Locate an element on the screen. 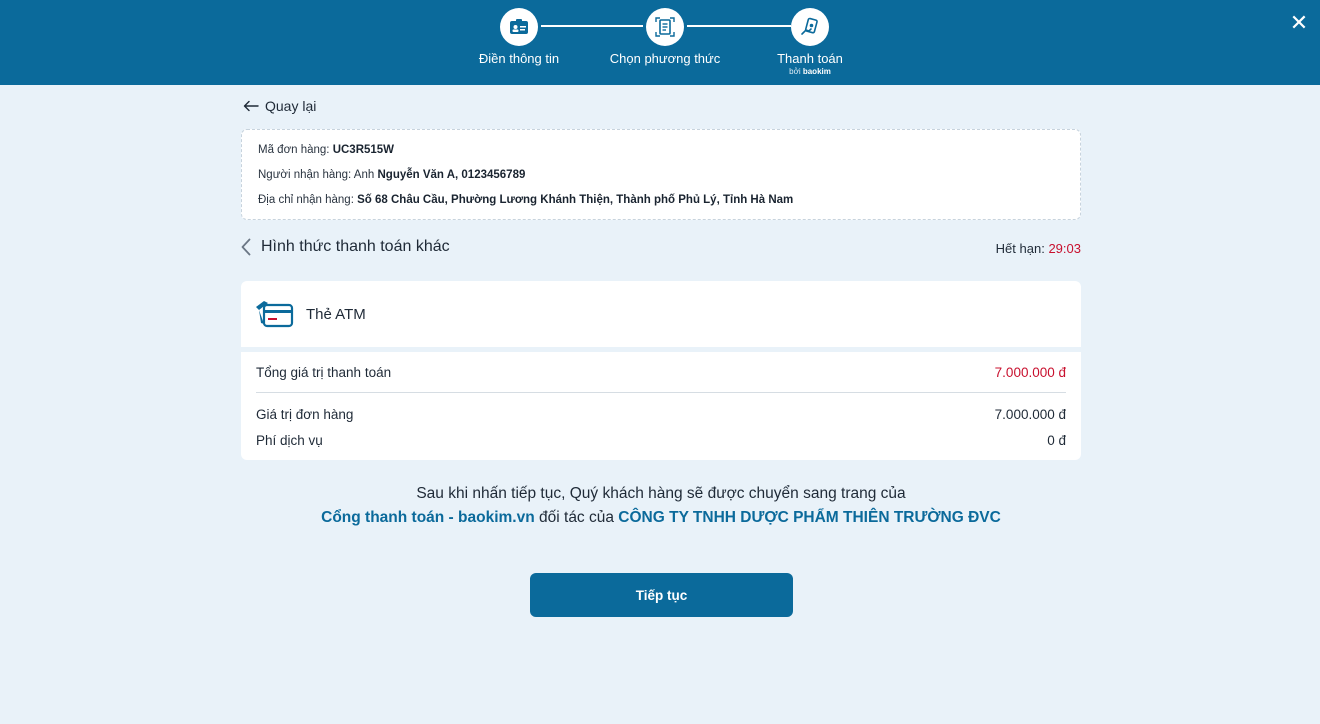 Image resolution: width=1320 pixels, height=724 pixels. order-value-label: Giá trị đơn hàng is located at coordinates (305, 414).